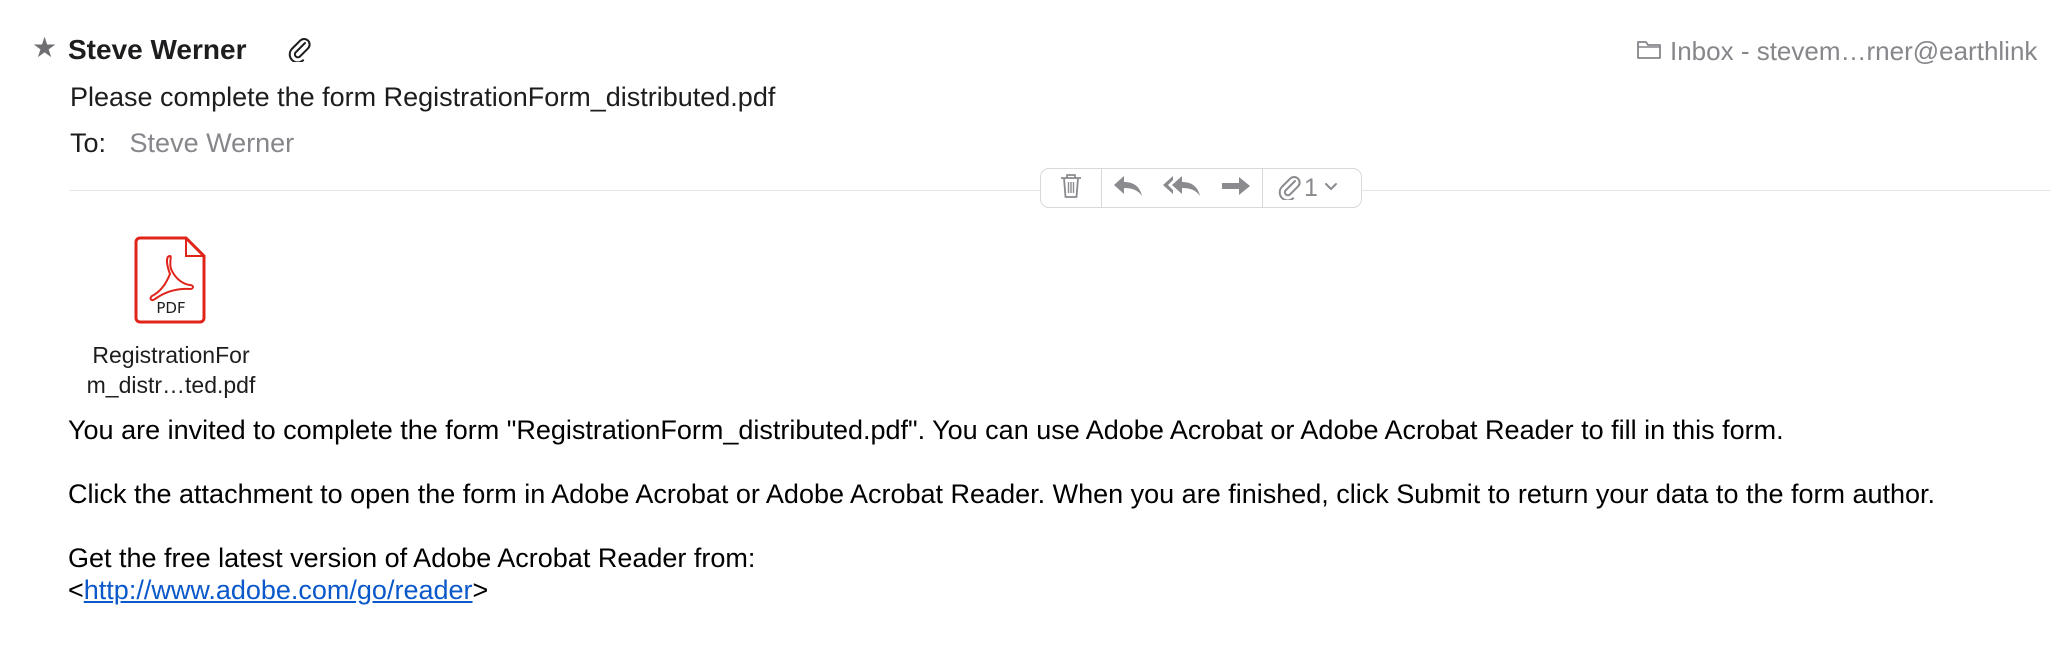  I want to click on sender-name: Steve Werner, so click(157, 49).